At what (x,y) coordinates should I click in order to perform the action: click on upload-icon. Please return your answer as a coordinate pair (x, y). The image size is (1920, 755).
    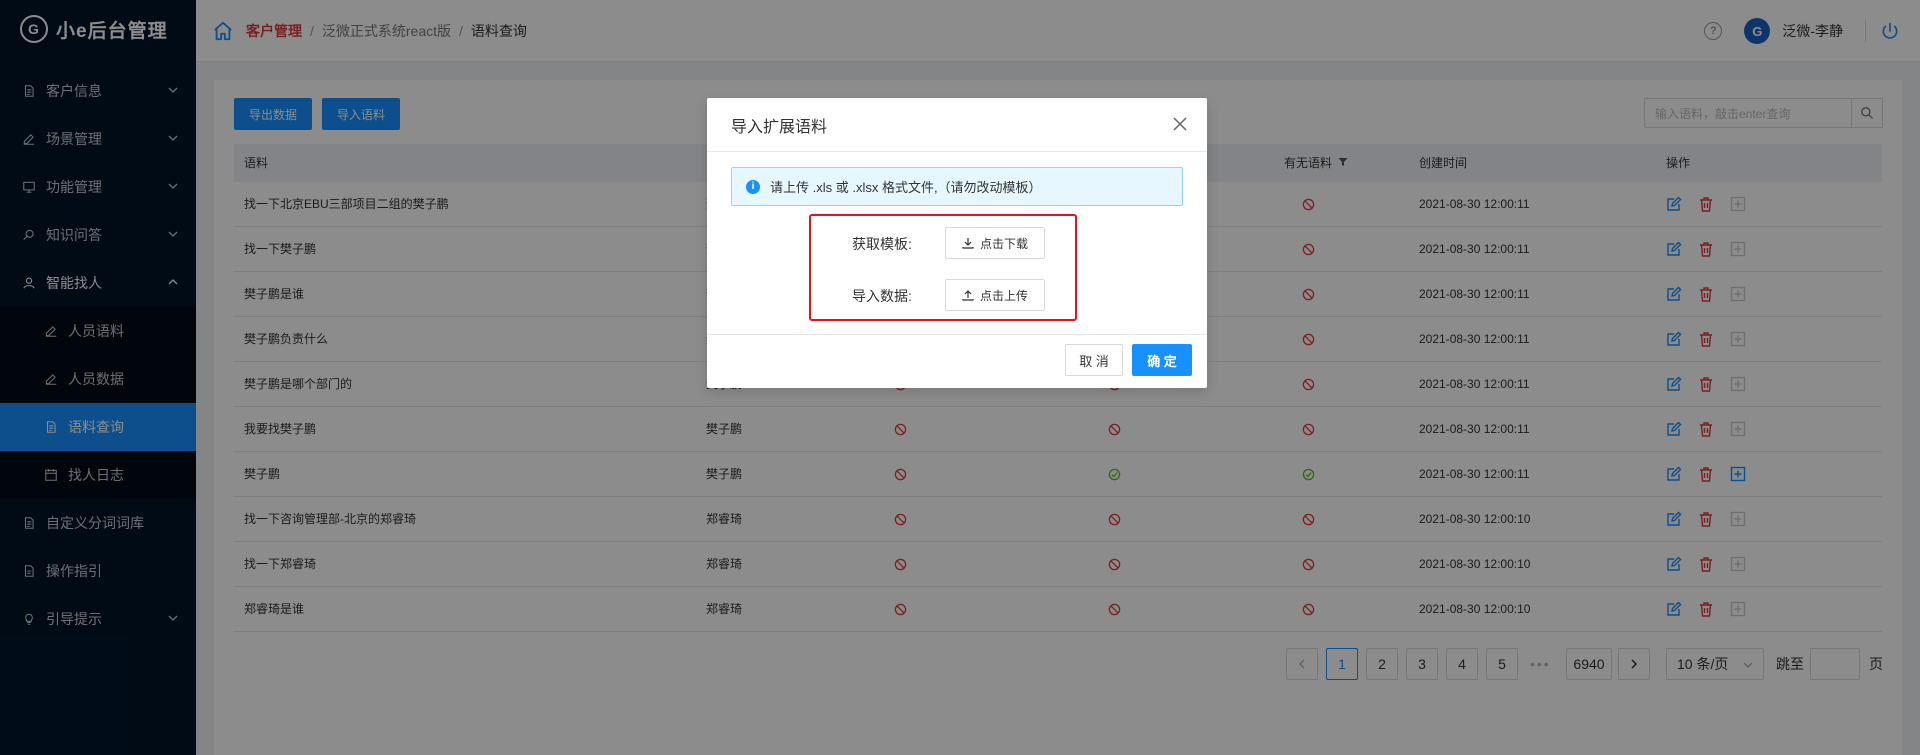
    Looking at the image, I should click on (968, 295).